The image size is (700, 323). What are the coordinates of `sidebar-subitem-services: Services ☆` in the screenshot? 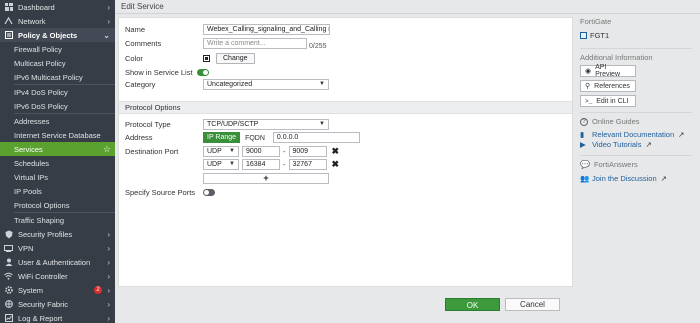 It's located at (57, 149).